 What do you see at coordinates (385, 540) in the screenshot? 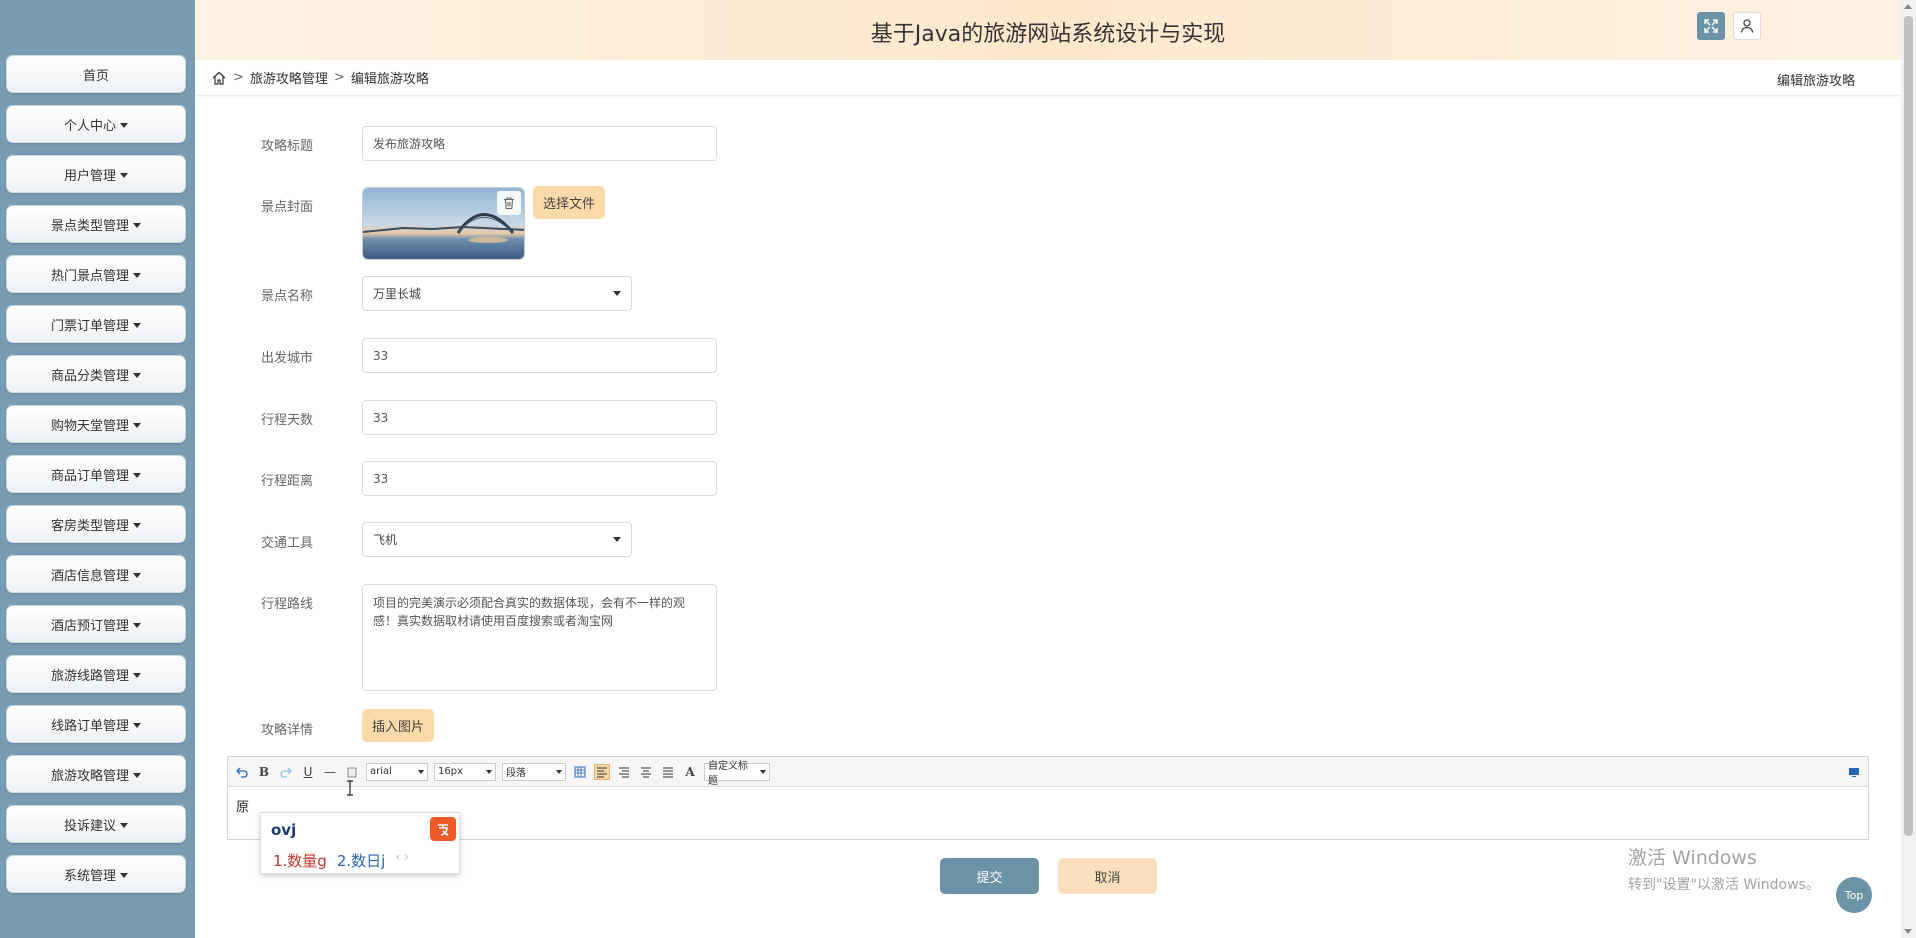
I see `transport-select-value: 飞机` at bounding box center [385, 540].